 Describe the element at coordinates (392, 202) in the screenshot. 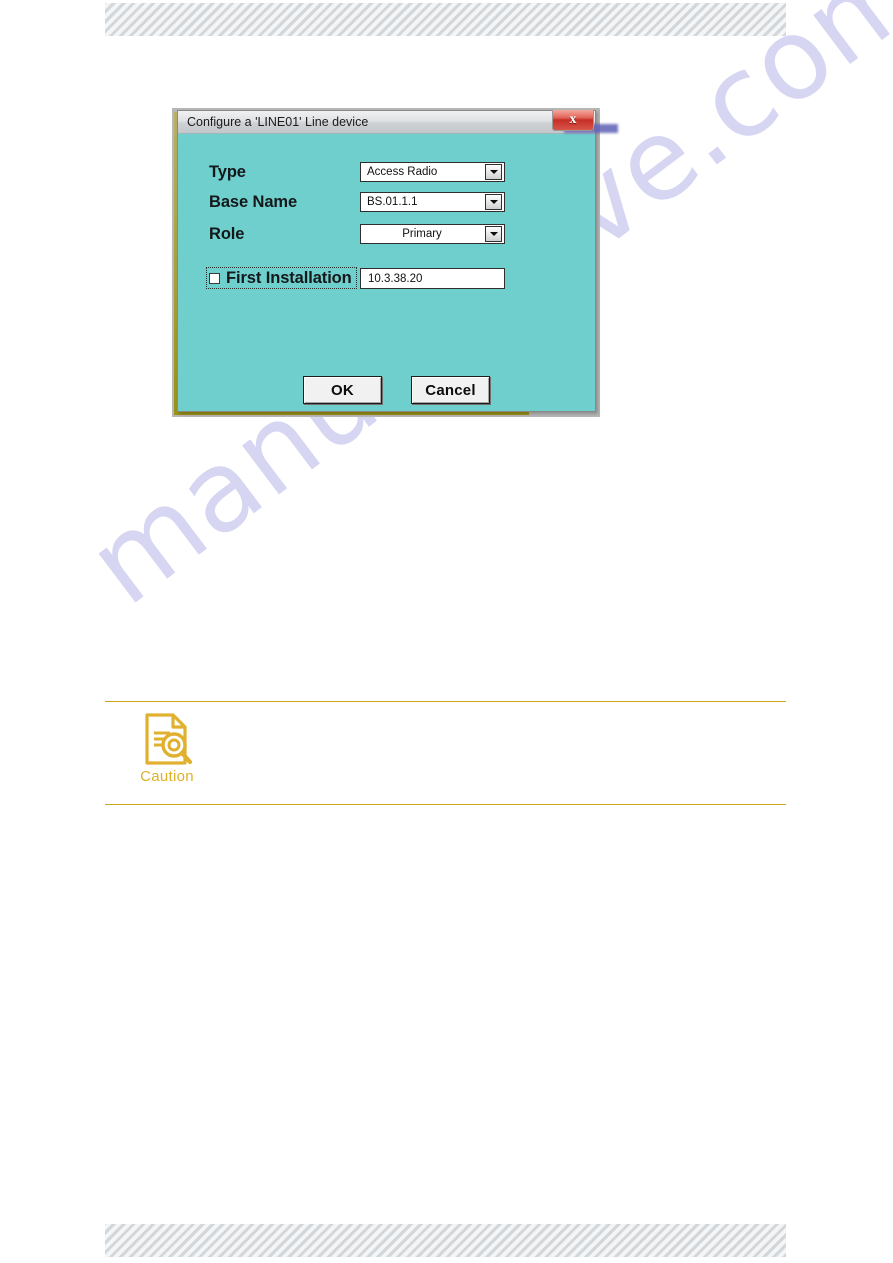

I see `base-name-combobox-value: BS.01.1.1` at that location.